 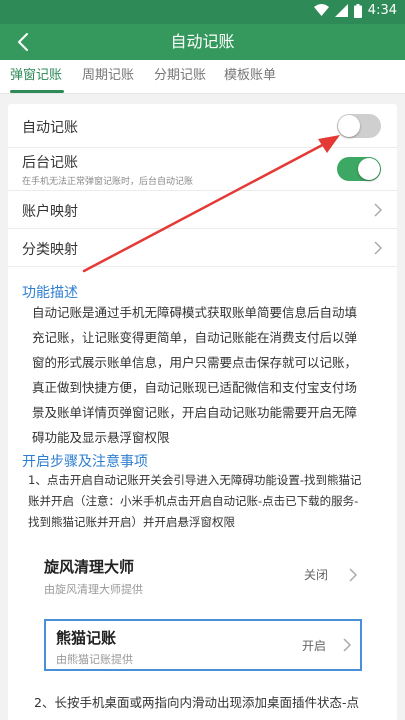 What do you see at coordinates (85, 462) in the screenshot?
I see `steps-title: 开启步骤及注意事项` at bounding box center [85, 462].